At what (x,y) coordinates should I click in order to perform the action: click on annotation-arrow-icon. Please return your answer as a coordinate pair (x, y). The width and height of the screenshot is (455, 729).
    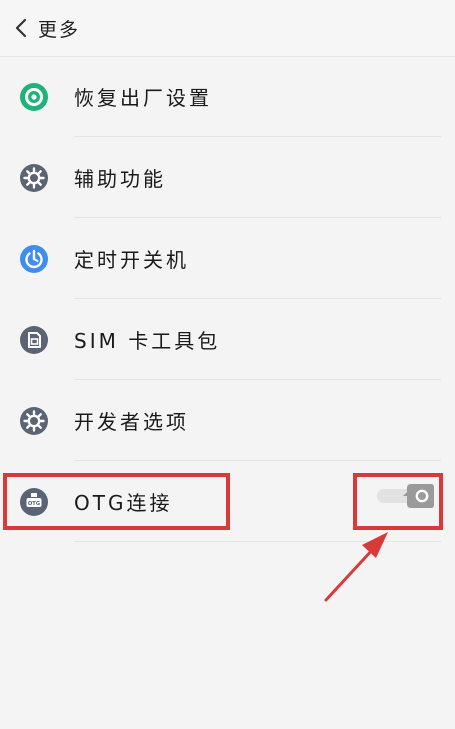
    Looking at the image, I should click on (356, 567).